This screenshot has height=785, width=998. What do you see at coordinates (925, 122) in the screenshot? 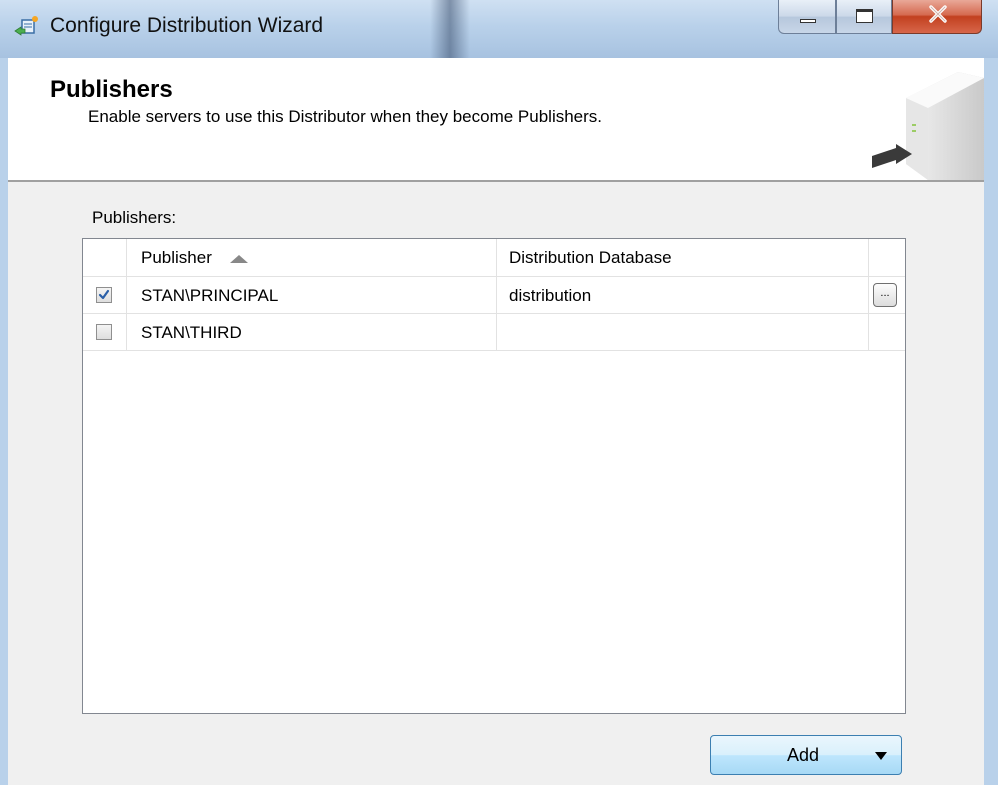
I see `server-icon` at bounding box center [925, 122].